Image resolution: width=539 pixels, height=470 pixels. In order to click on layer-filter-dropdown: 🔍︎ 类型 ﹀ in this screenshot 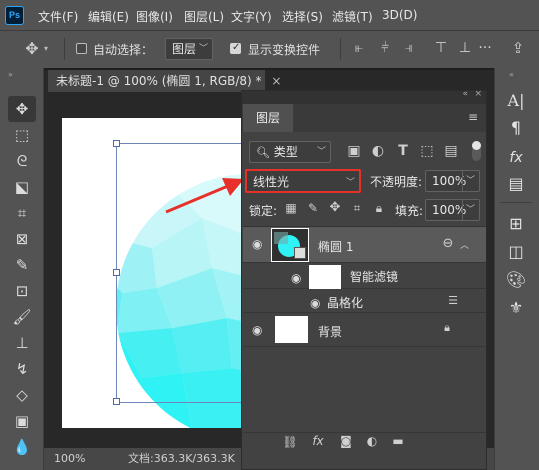, I will do `click(290, 152)`.